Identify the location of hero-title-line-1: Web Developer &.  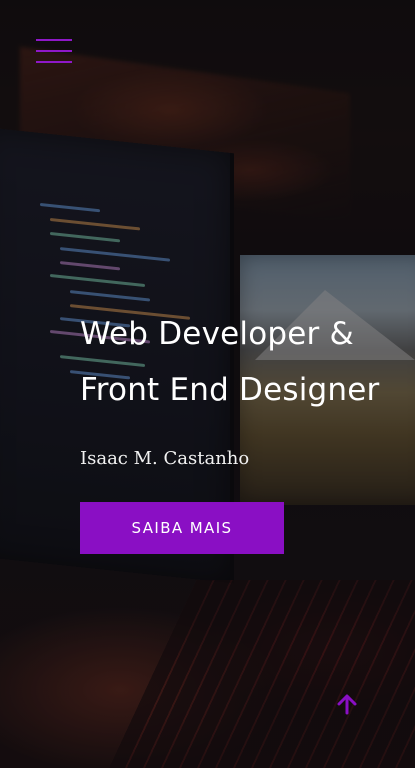
(217, 334).